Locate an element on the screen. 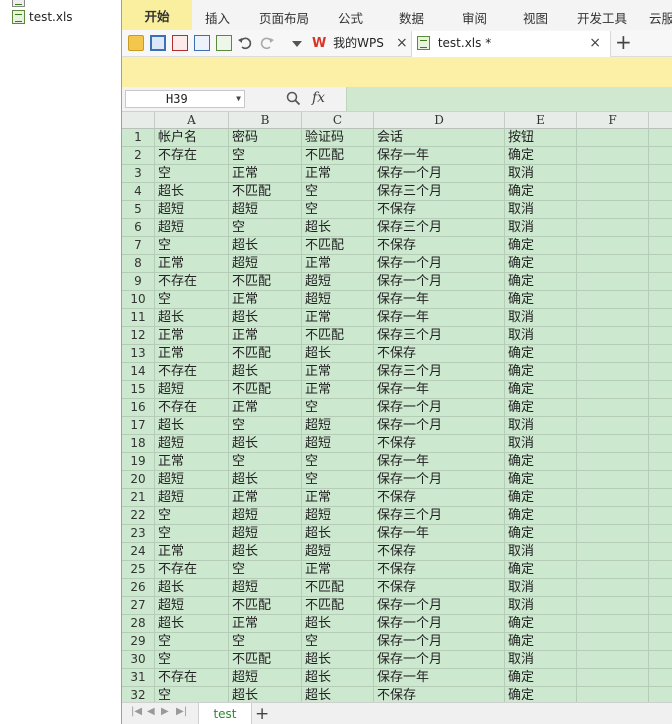  export-pdf-icon is located at coordinates (180, 43).